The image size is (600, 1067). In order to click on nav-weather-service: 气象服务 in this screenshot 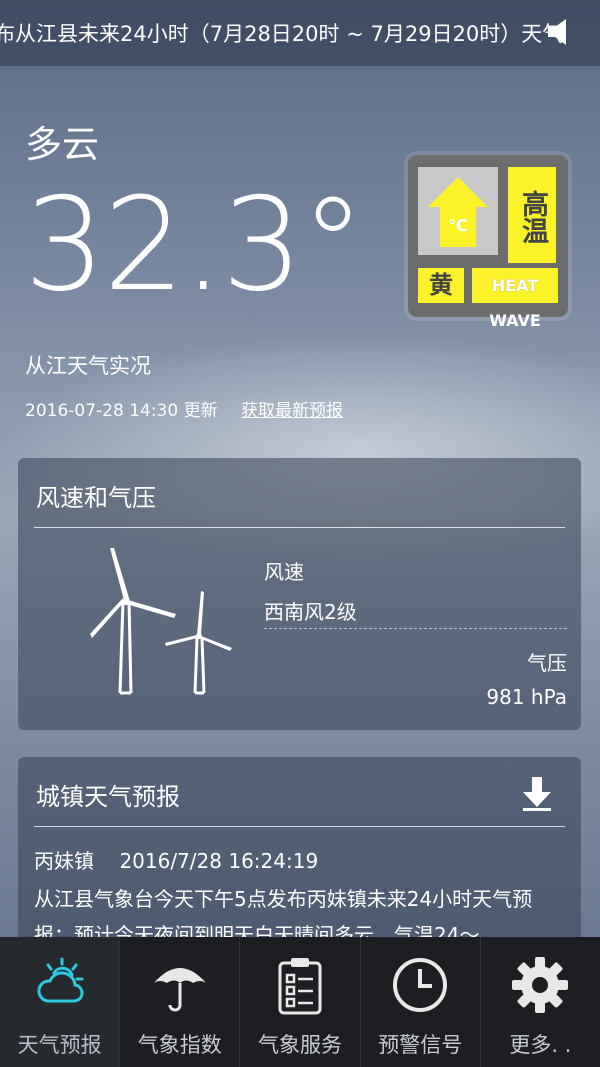, I will do `click(300, 1002)`.